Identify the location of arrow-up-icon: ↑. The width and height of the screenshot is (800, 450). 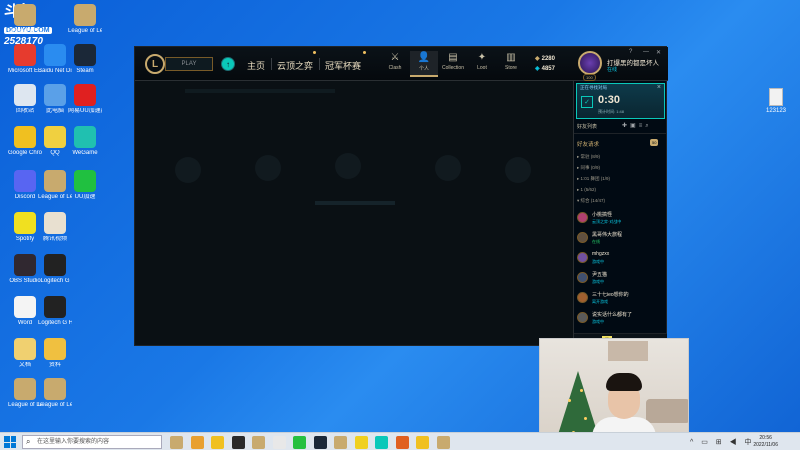
(228, 64).